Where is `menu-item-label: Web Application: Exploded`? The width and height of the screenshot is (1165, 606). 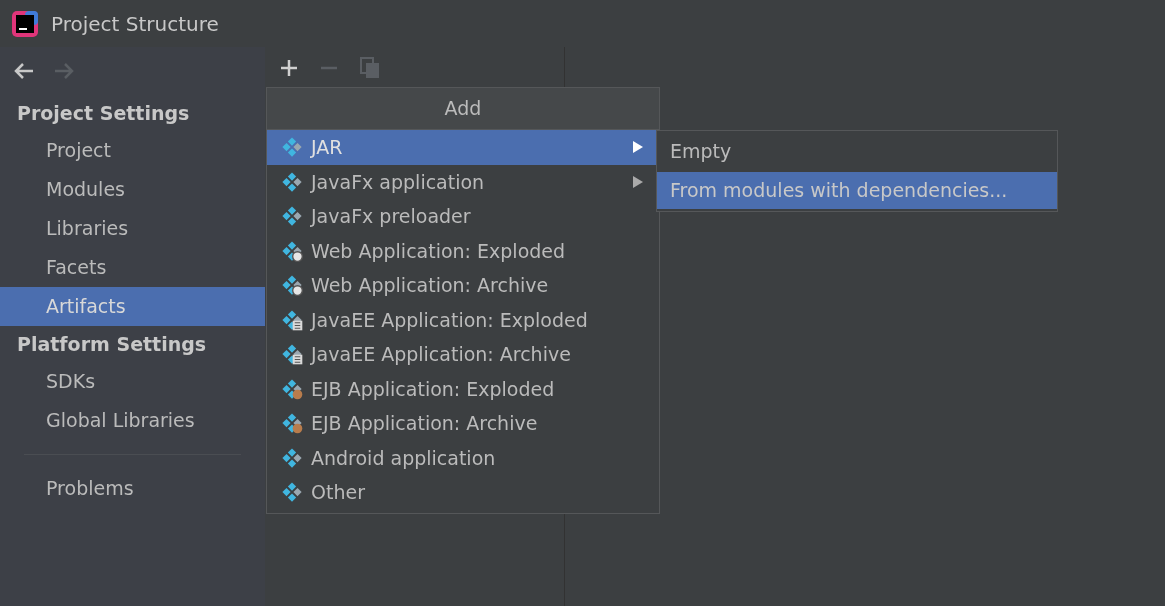
menu-item-label: Web Application: Exploded is located at coordinates (439, 251).